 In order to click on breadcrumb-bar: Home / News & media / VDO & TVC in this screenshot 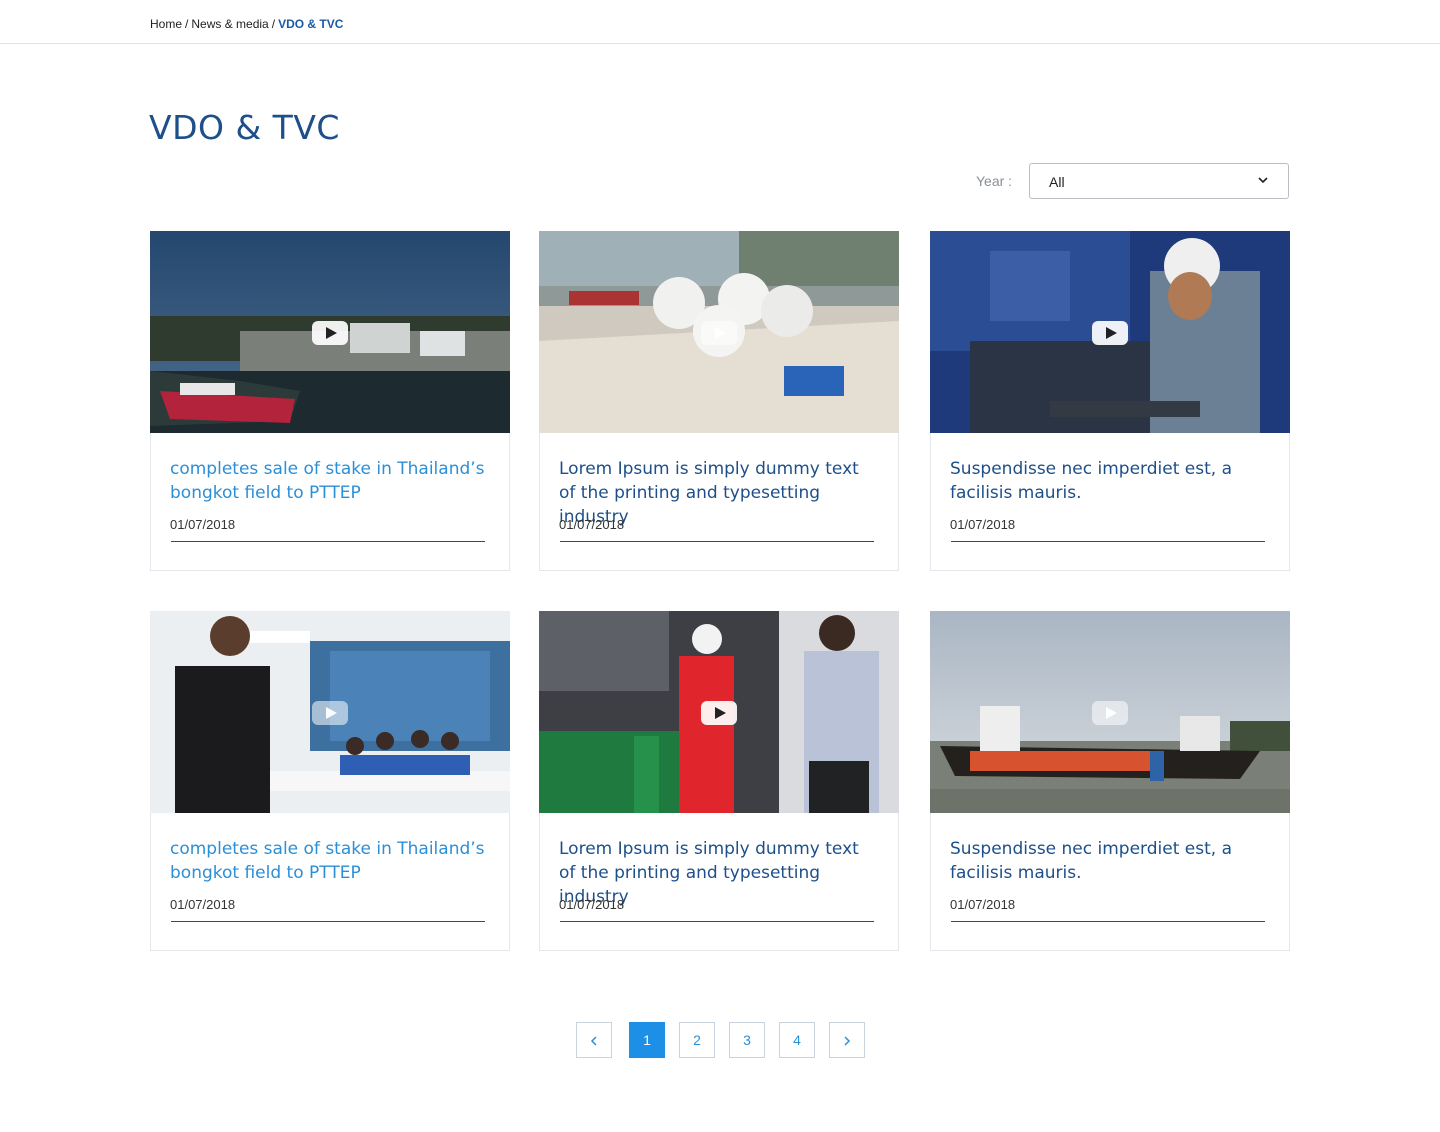, I will do `click(720, 22)`.